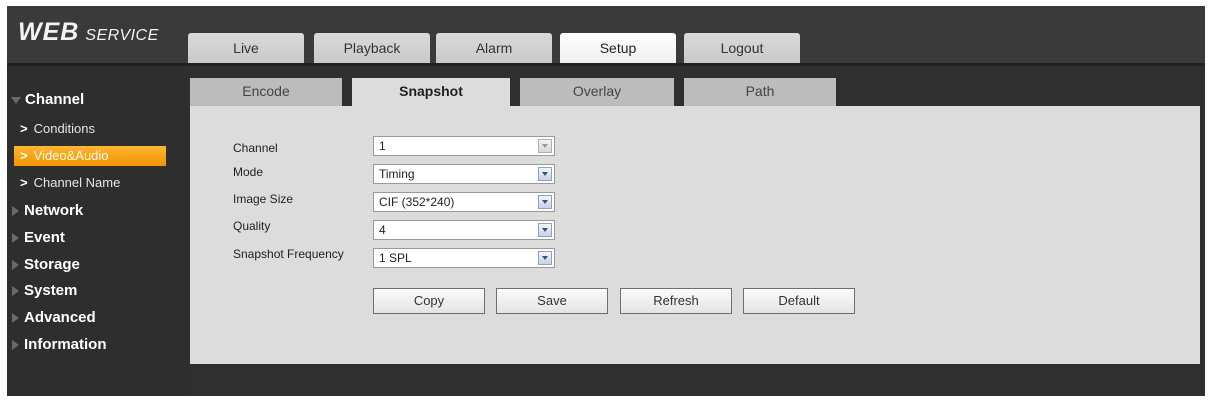 This screenshot has width=1209, height=403. Describe the element at coordinates (494, 48) in the screenshot. I see `tab-alarm: Alarm` at that location.